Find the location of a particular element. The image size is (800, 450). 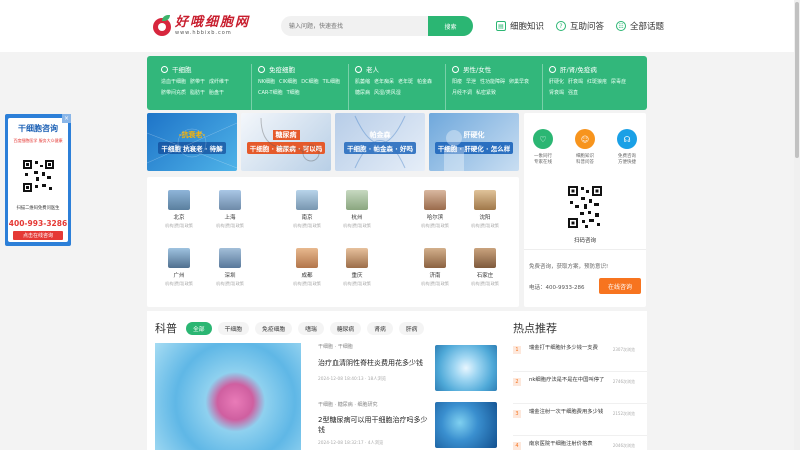

hot-item-title: 瑞金打干细胞针多少钱一支费 is located at coordinates (575, 348).